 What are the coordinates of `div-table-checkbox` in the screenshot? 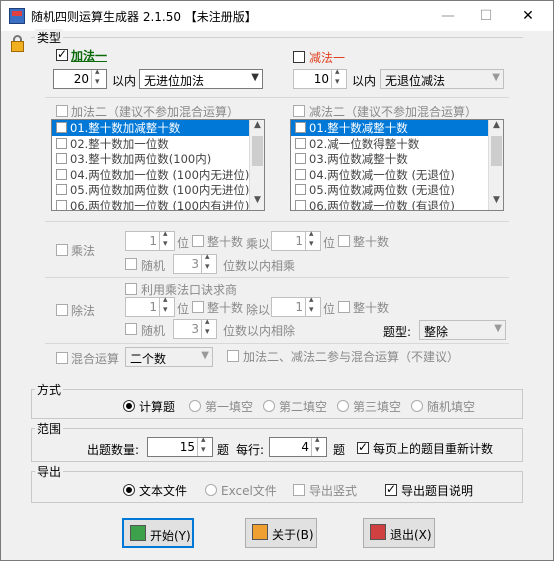 It's located at (131, 289).